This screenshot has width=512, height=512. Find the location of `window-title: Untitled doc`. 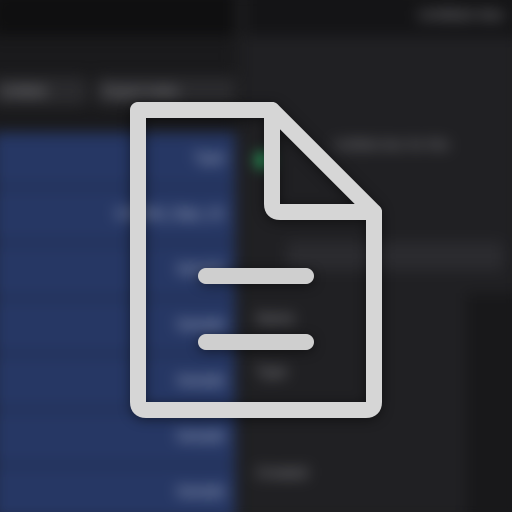

window-title: Untitled doc is located at coordinates (462, 15).